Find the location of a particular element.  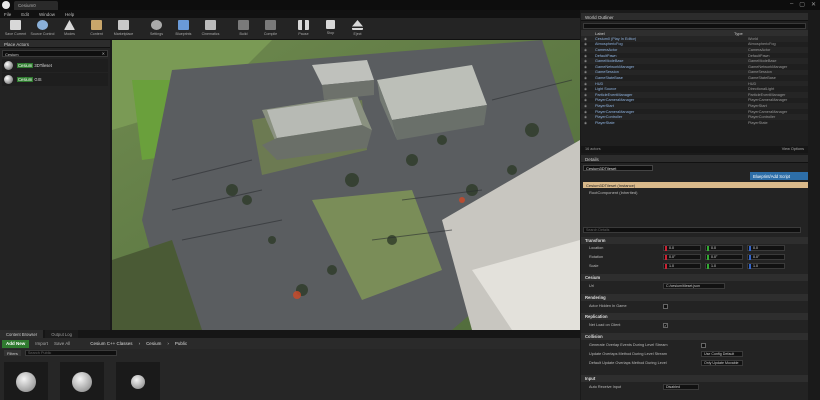

crumb-item: Cesium is located at coordinates (153, 343).